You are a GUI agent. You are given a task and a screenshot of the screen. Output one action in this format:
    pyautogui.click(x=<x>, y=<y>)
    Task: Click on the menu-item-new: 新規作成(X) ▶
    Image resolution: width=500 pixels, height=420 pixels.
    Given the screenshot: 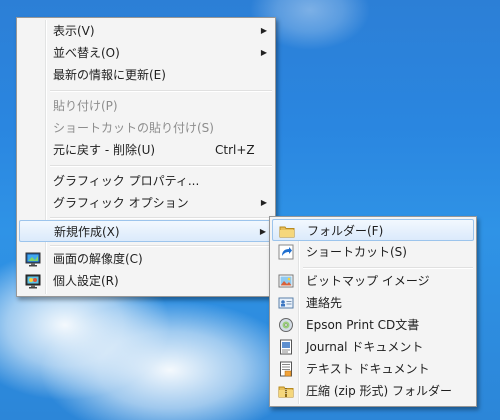 What is the action you would take?
    pyautogui.click(x=146, y=231)
    